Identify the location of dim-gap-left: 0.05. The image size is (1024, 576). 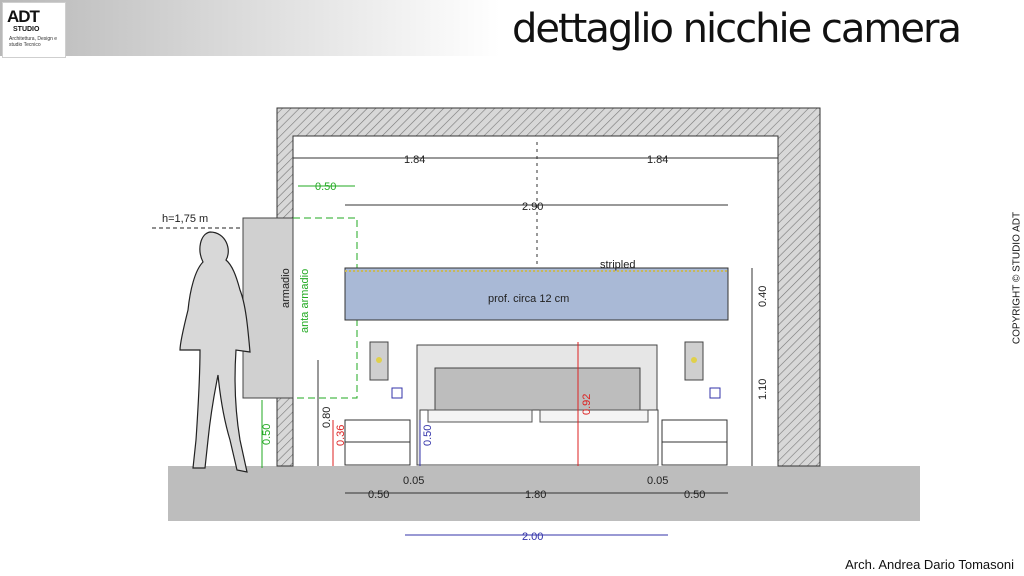
(413, 481).